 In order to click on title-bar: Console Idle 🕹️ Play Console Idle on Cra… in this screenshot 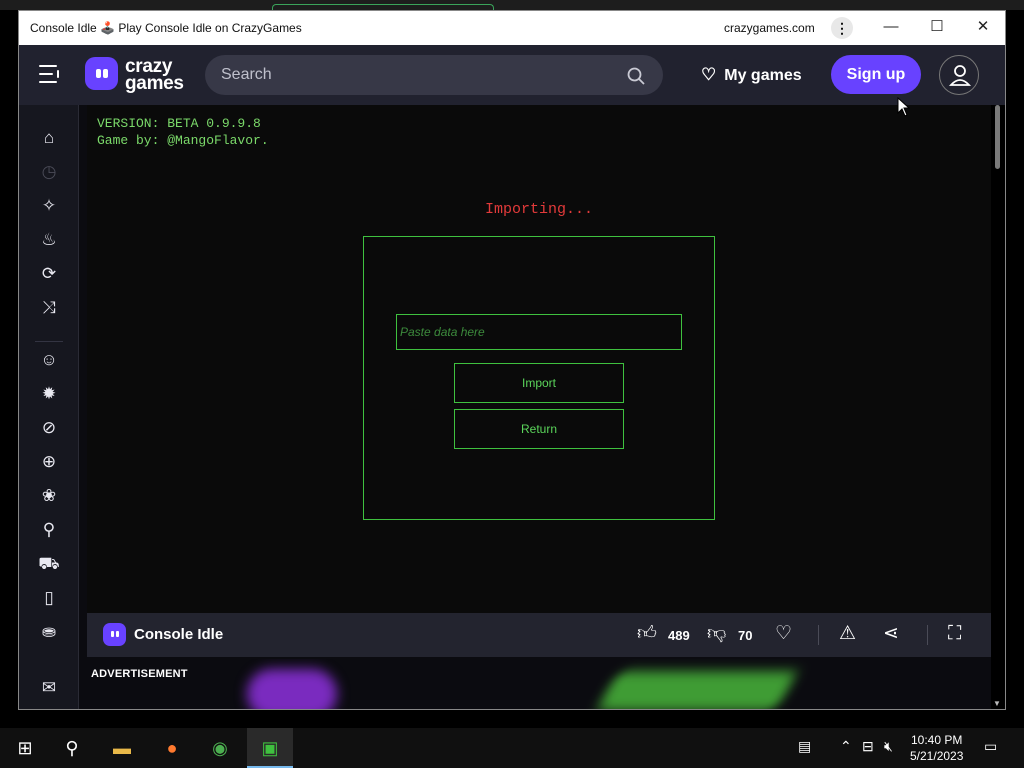, I will do `click(512, 28)`.